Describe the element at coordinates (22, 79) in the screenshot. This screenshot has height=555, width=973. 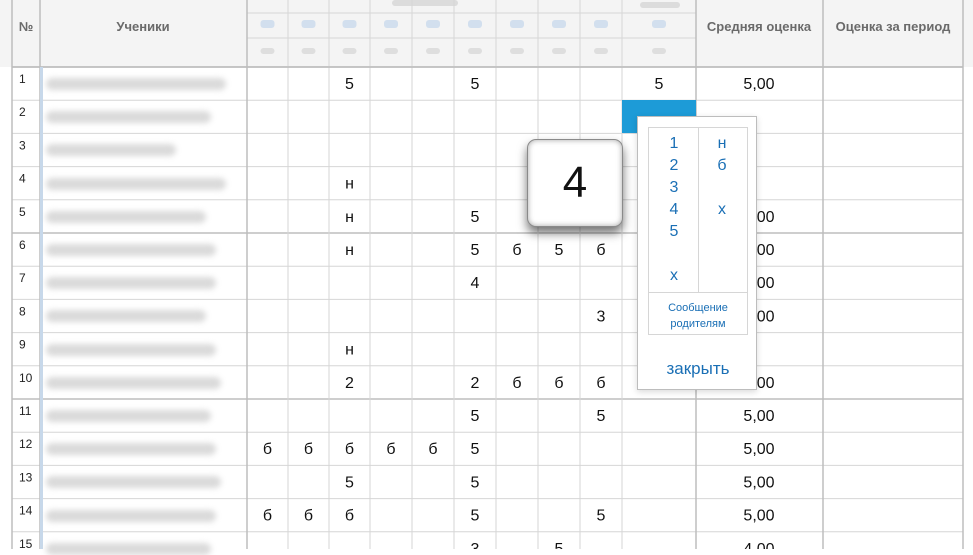
I see `row-number: 1` at that location.